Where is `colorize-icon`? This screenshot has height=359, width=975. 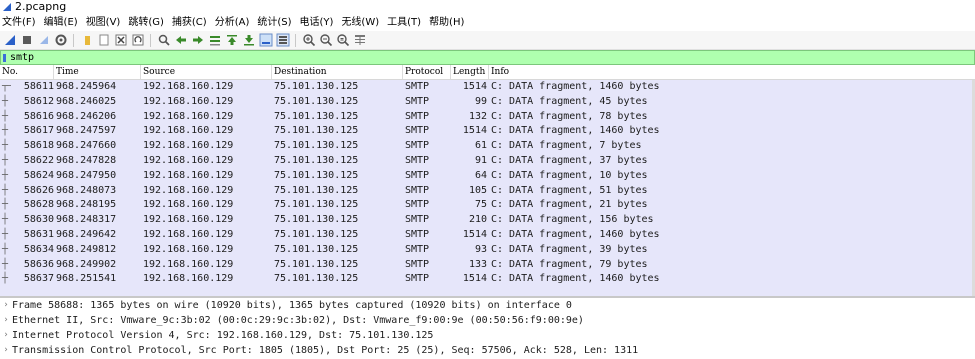
colorize-icon is located at coordinates (283, 40).